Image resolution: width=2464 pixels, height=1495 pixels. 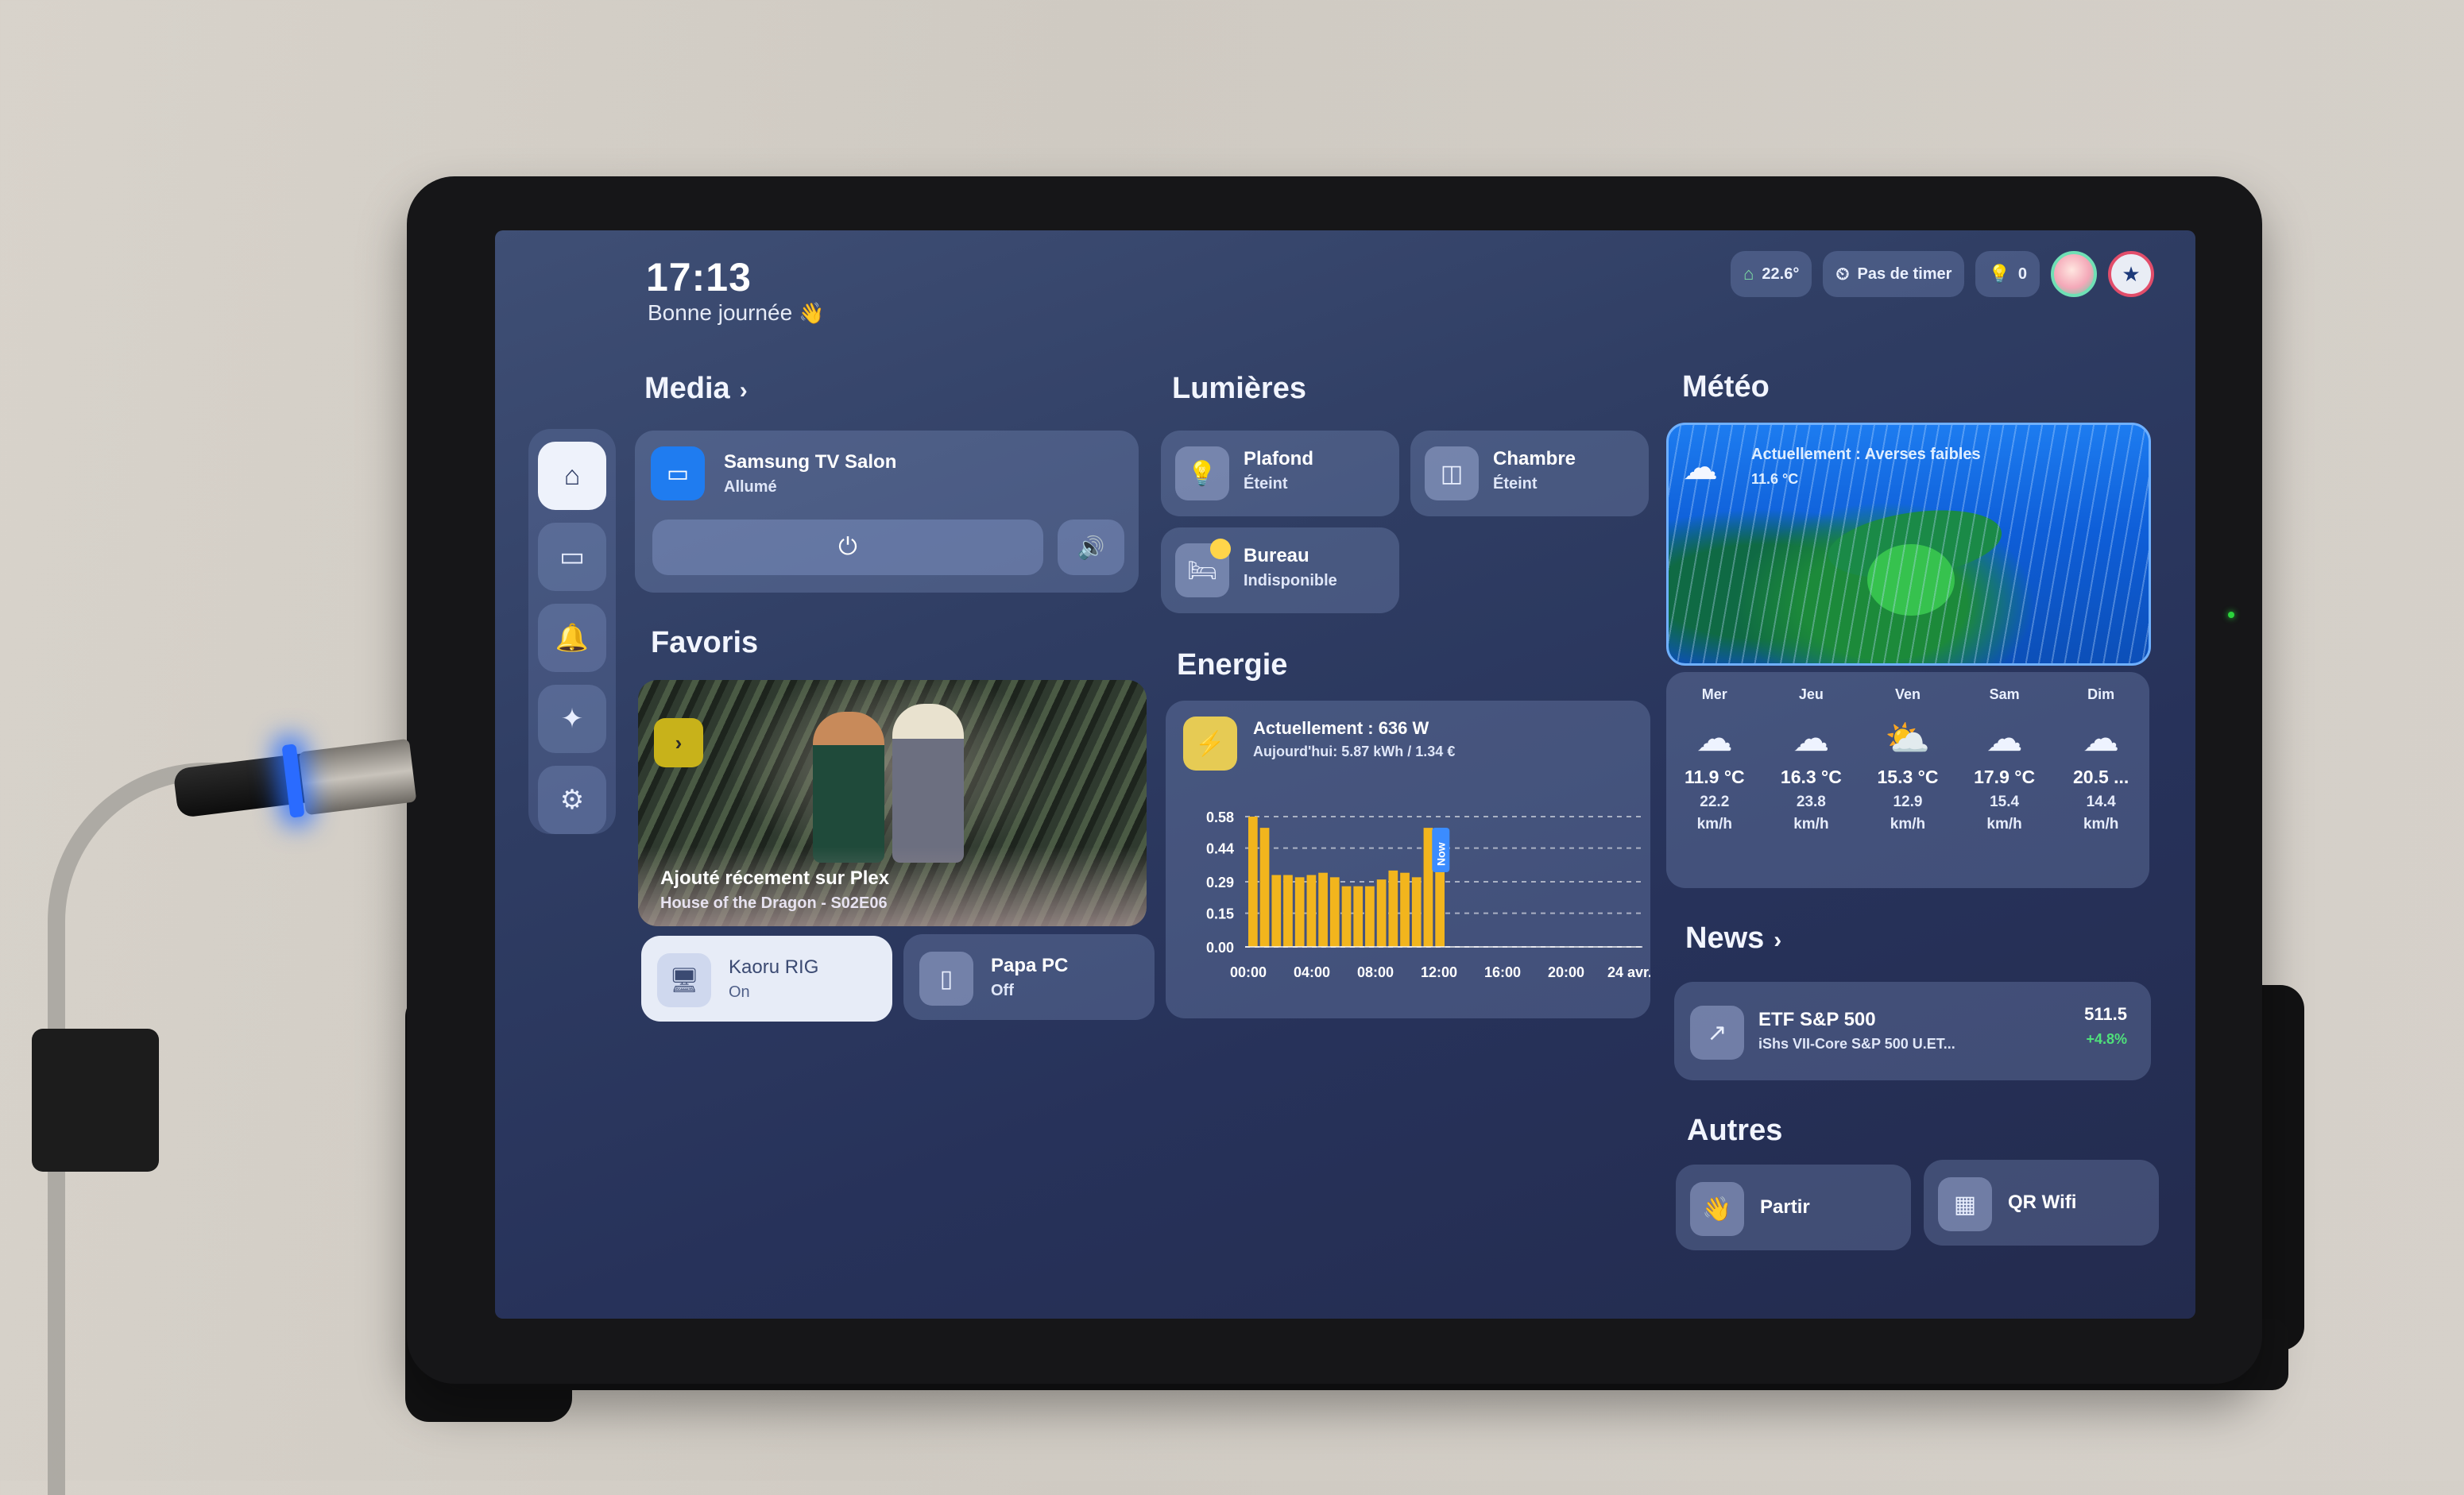 What do you see at coordinates (1529, 473) in the screenshot?
I see `light-tile-chambre: ◫ Chambre Éteint` at bounding box center [1529, 473].